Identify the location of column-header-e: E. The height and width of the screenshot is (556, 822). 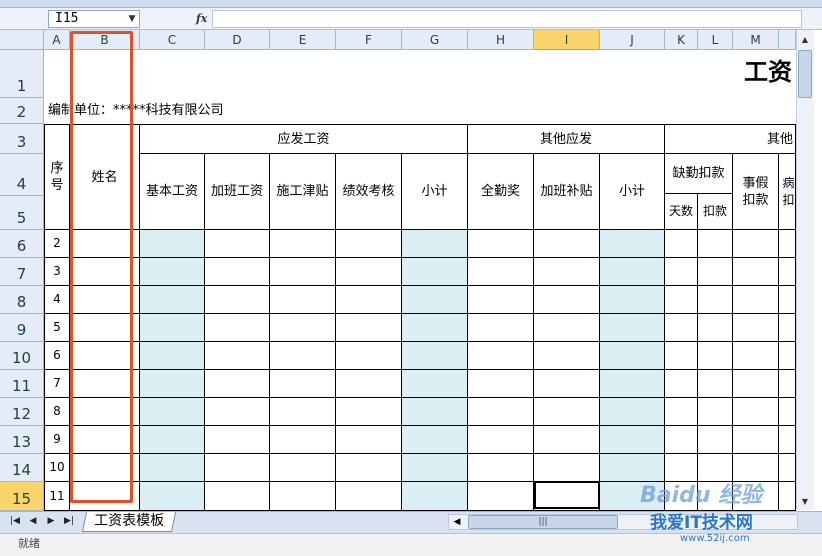
(303, 40).